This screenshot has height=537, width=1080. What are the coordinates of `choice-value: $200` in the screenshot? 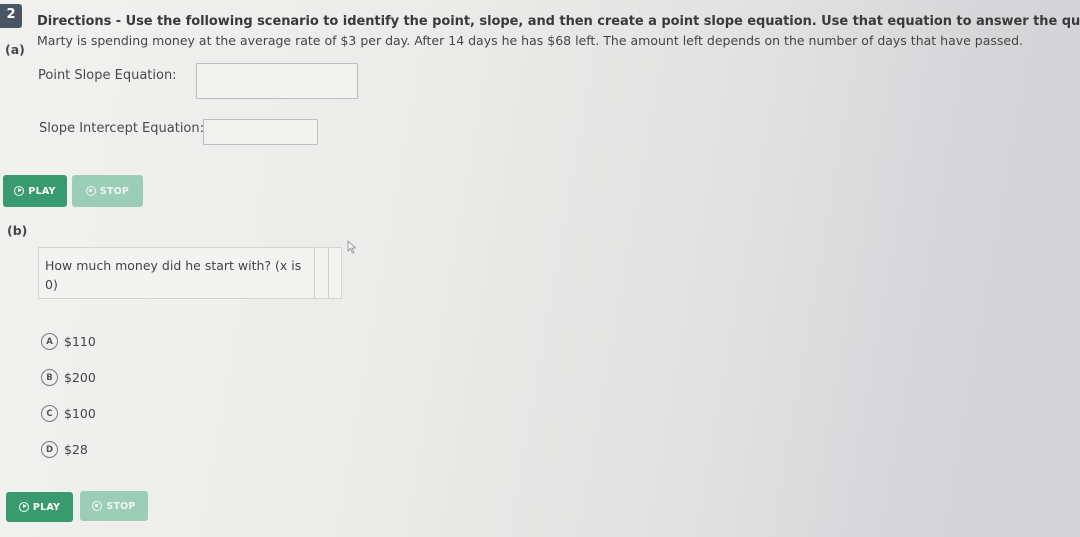 It's located at (80, 377).